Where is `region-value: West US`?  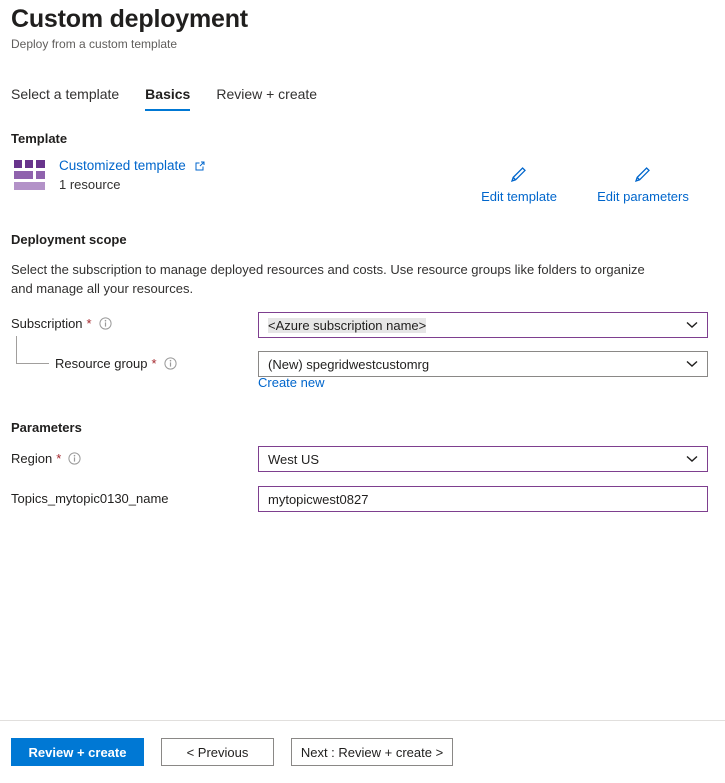
region-value: West US is located at coordinates (294, 459).